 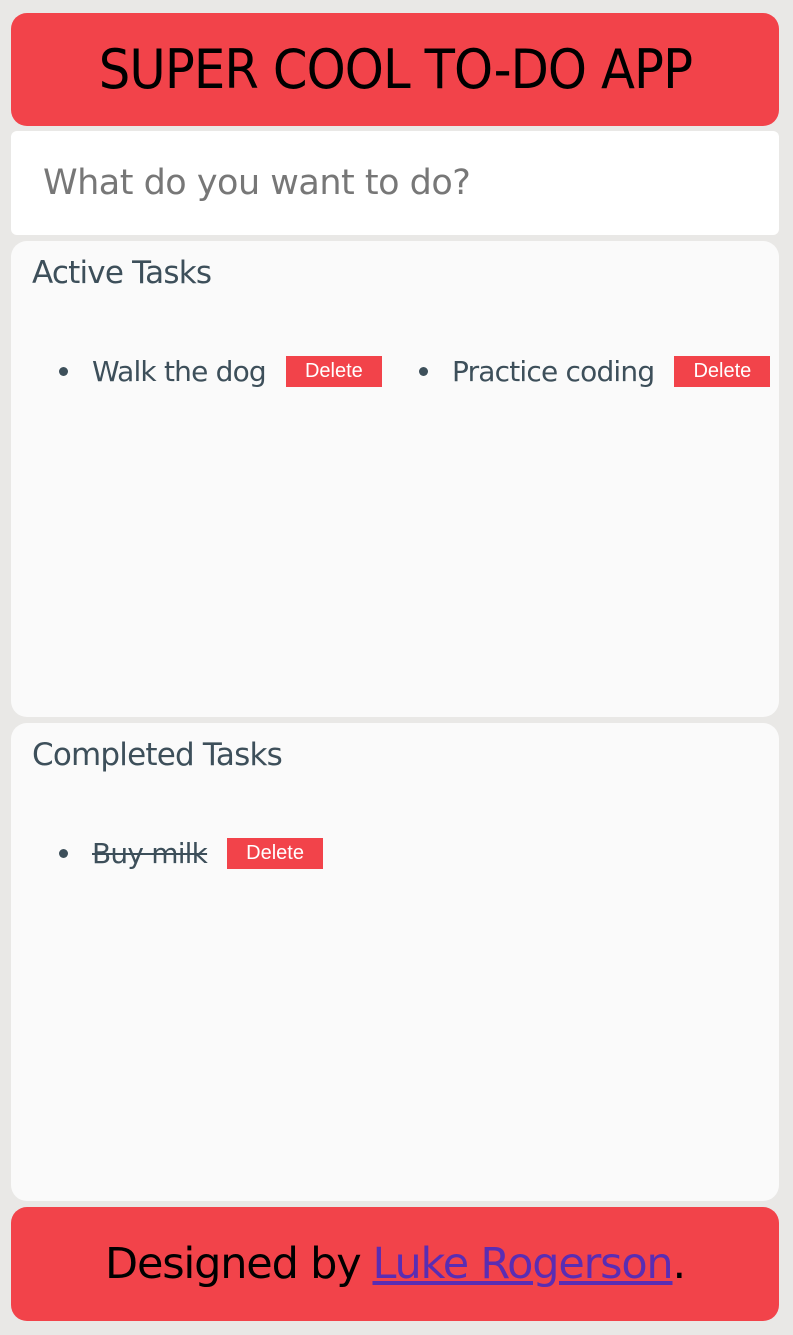 I want to click on list-item: Walk the dog Delete, so click(x=220, y=371).